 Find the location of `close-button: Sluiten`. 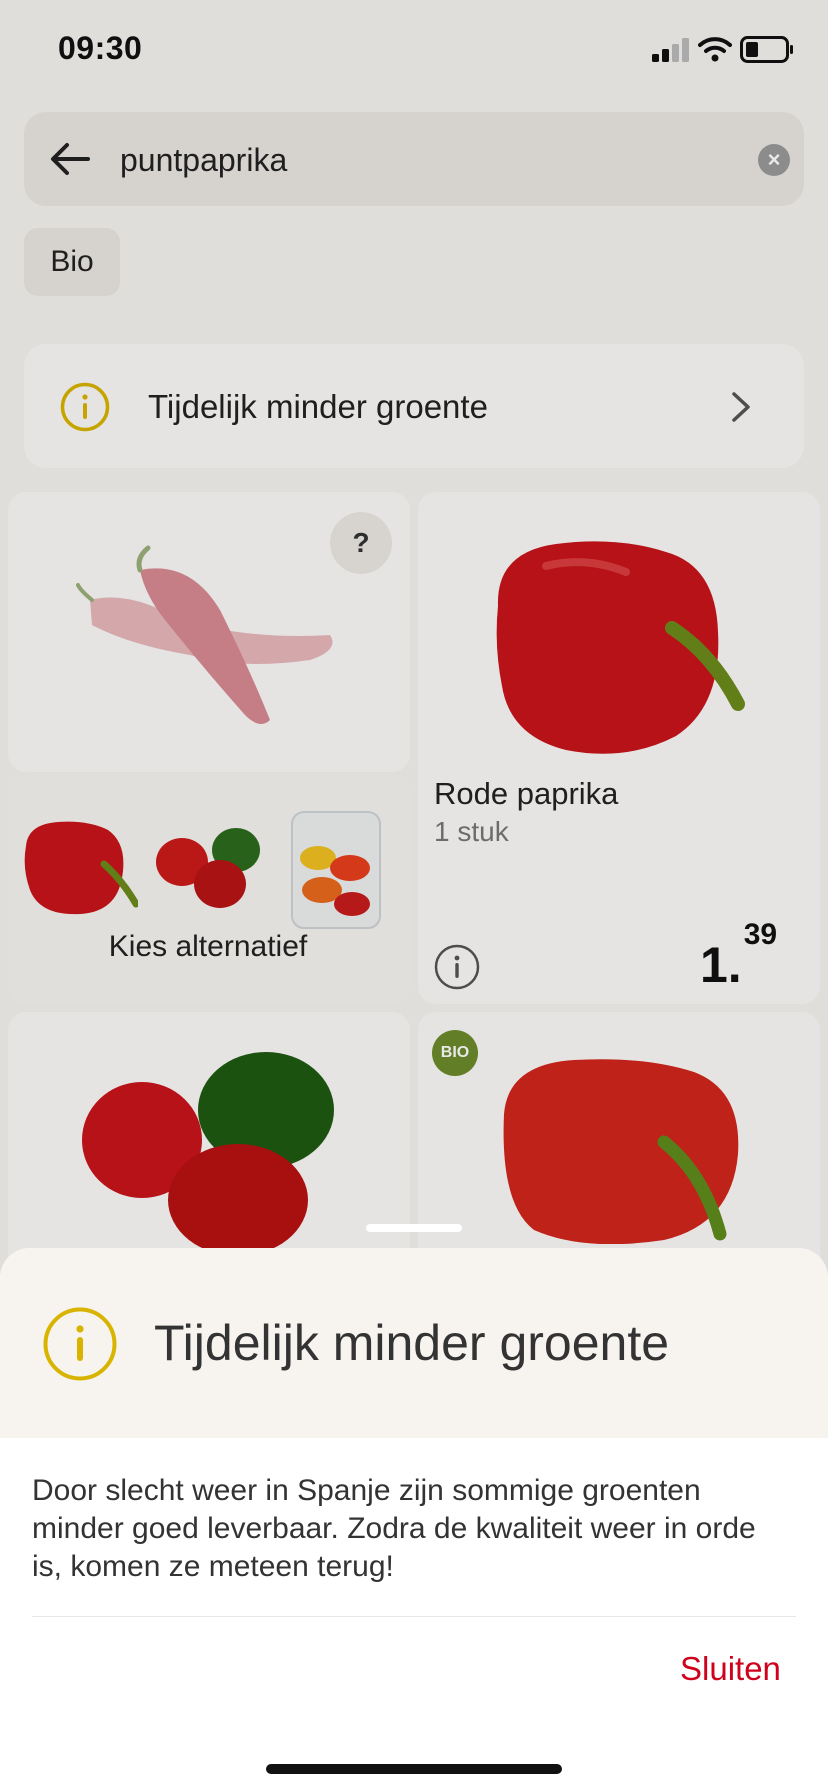

close-button: Sluiten is located at coordinates (730, 1669).